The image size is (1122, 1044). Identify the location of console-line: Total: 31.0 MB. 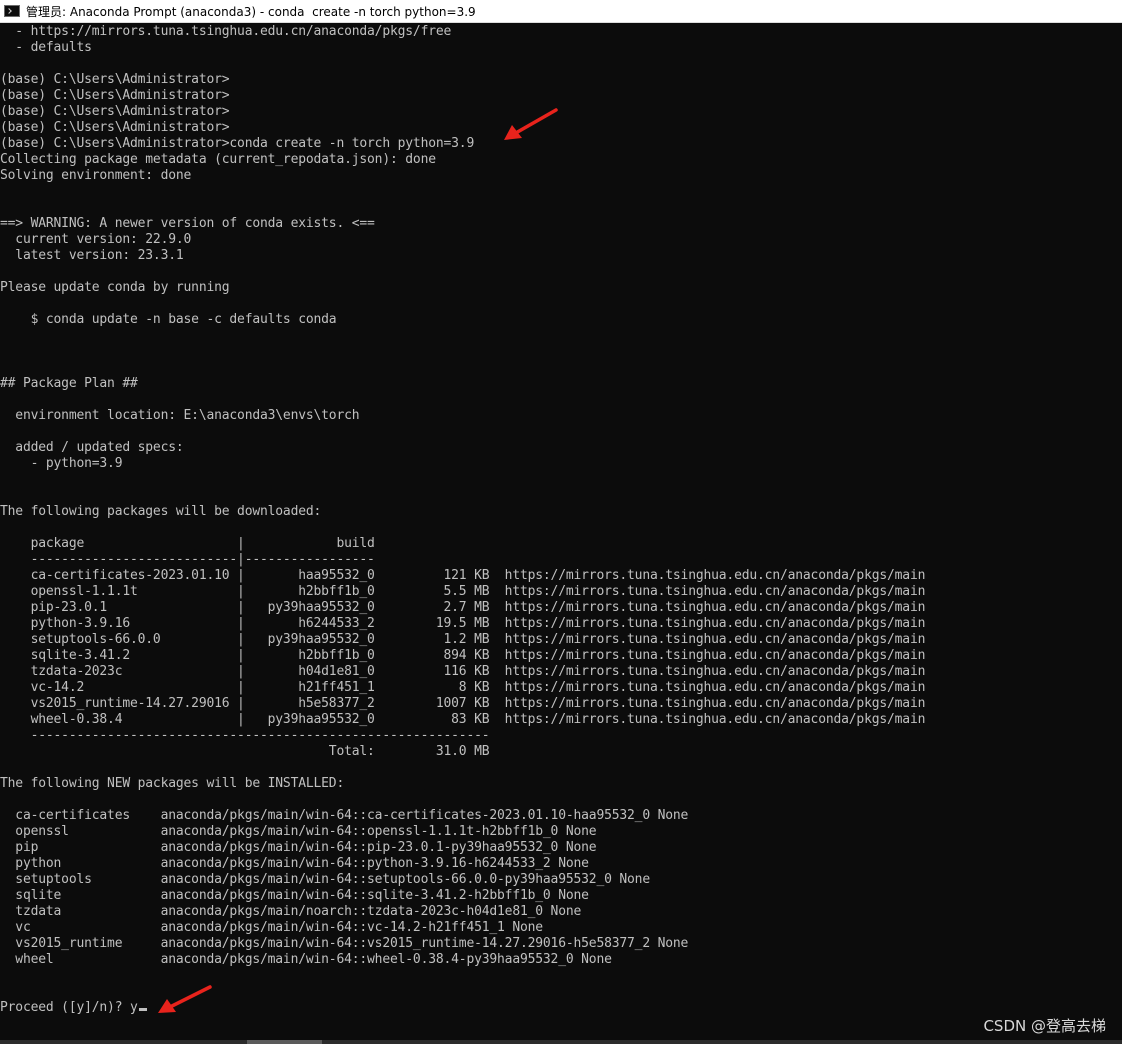
(245, 752).